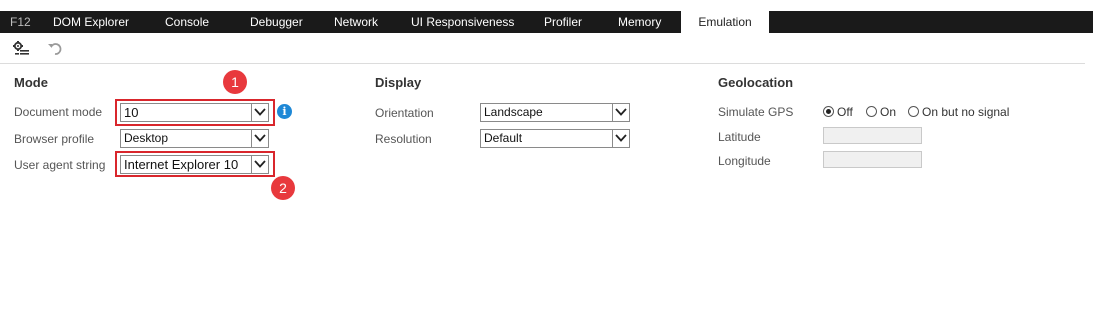 The height and width of the screenshot is (324, 1098). What do you see at coordinates (872, 159) in the screenshot?
I see `longitude-field` at bounding box center [872, 159].